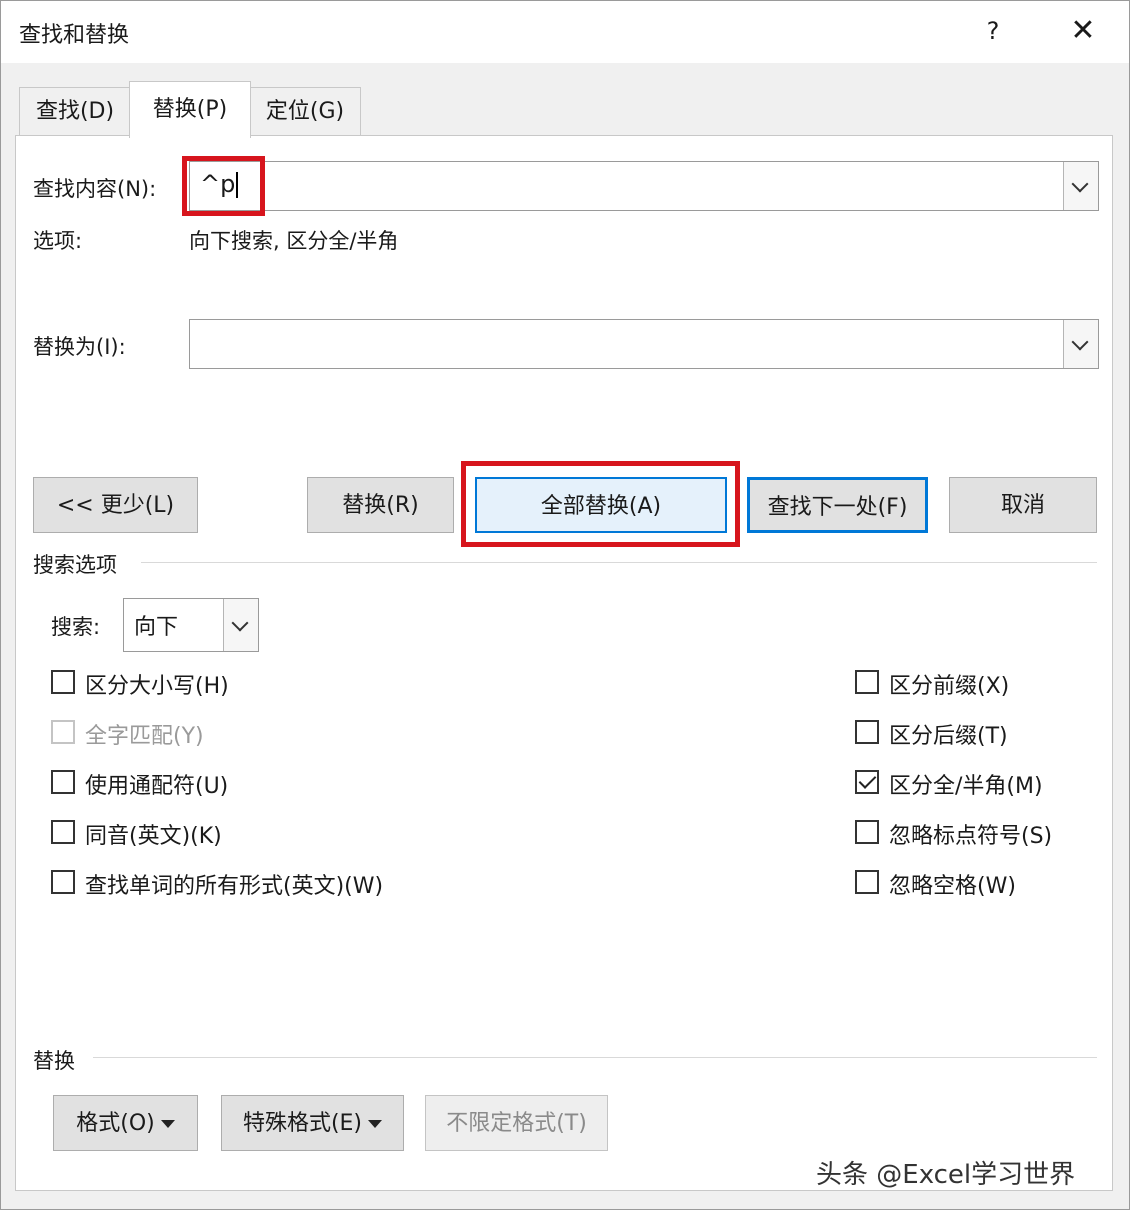 This screenshot has width=1130, height=1210. Describe the element at coordinates (867, 732) in the screenshot. I see `checkbox-match-suffix` at that location.